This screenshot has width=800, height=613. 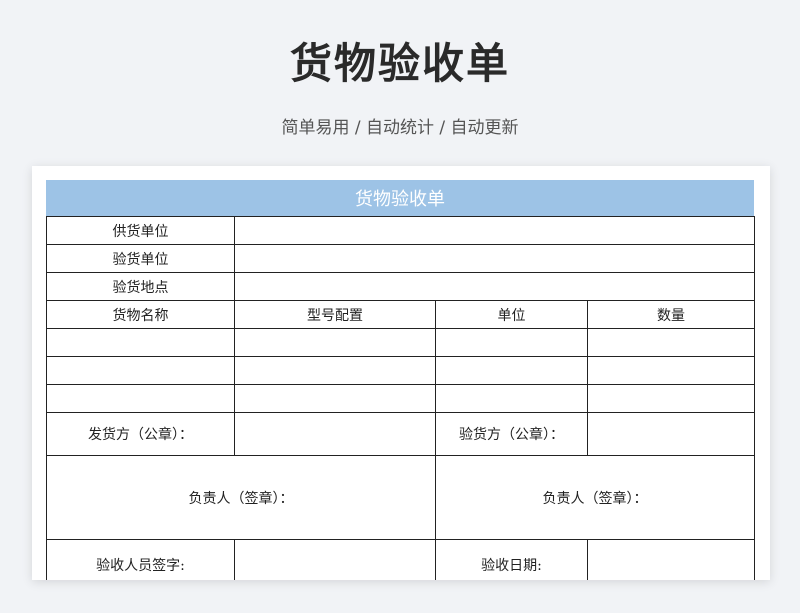 I want to click on receiver-seal-cell, so click(x=671, y=434).